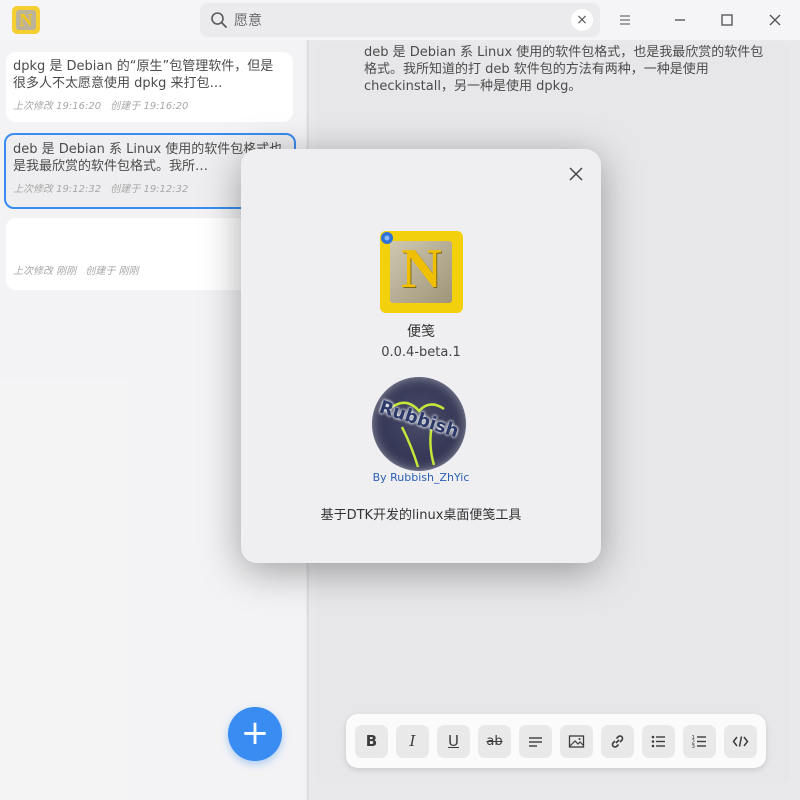 This screenshot has width=800, height=800. What do you see at coordinates (421, 272) in the screenshot?
I see `app-icon-large: N` at bounding box center [421, 272].